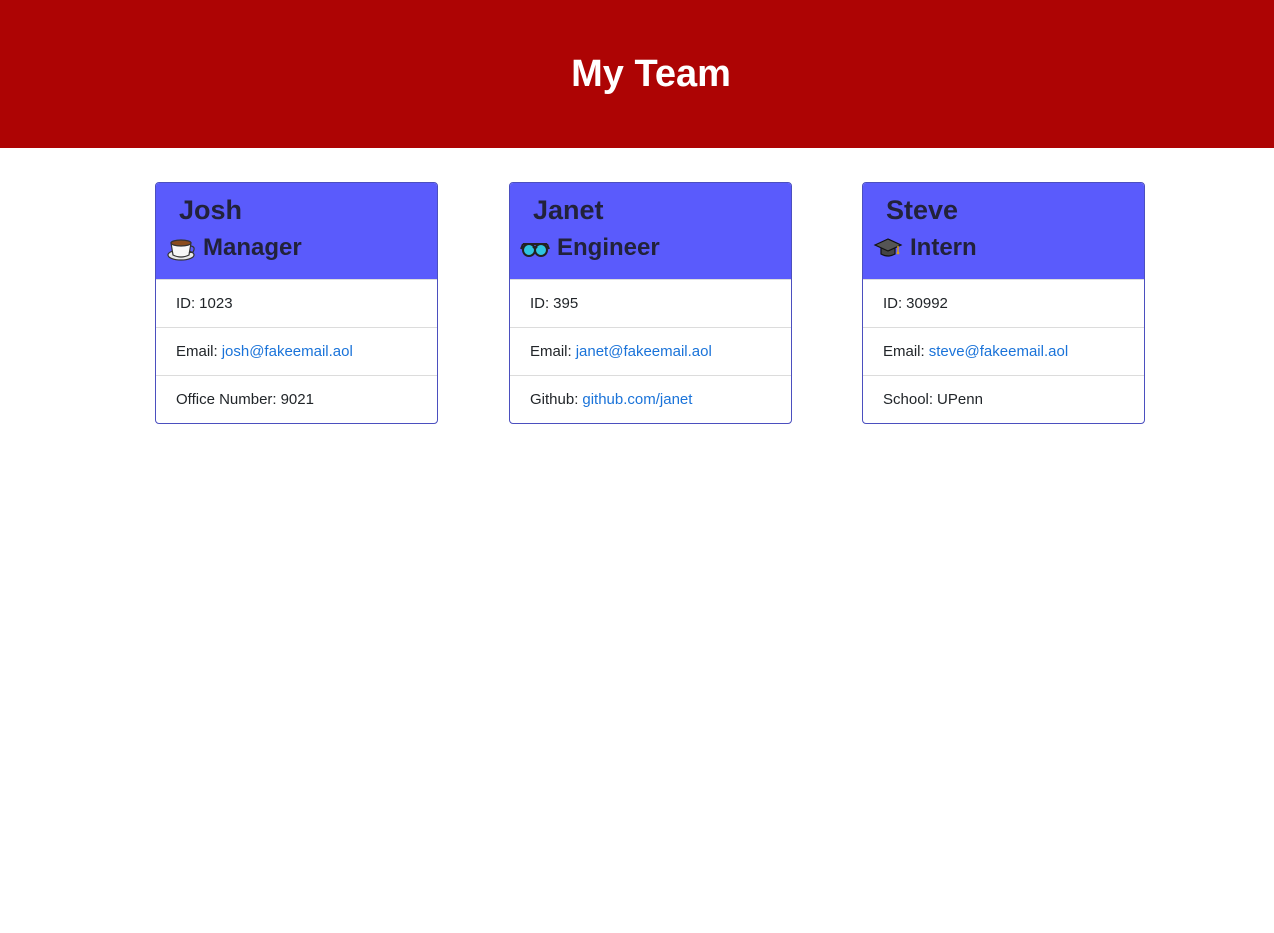  I want to click on employee-school-row: School: UPenn, so click(1003, 399).